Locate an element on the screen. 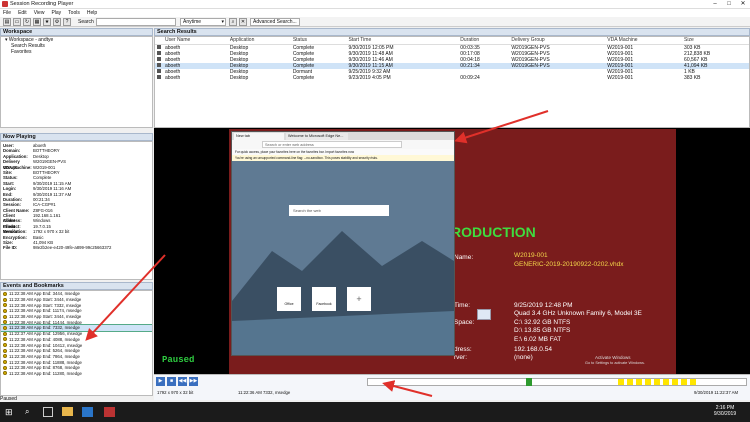 This screenshot has height=422, width=750. fast-forward-icon: ▶▶ is located at coordinates (193, 381).